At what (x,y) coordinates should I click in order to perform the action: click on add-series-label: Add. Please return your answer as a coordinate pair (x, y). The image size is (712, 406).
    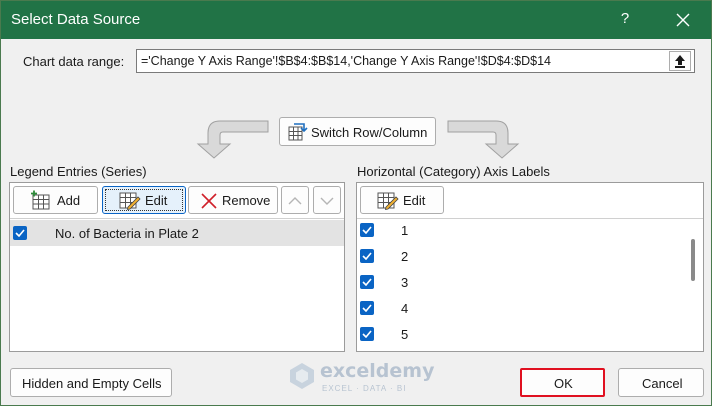
    Looking at the image, I should click on (69, 200).